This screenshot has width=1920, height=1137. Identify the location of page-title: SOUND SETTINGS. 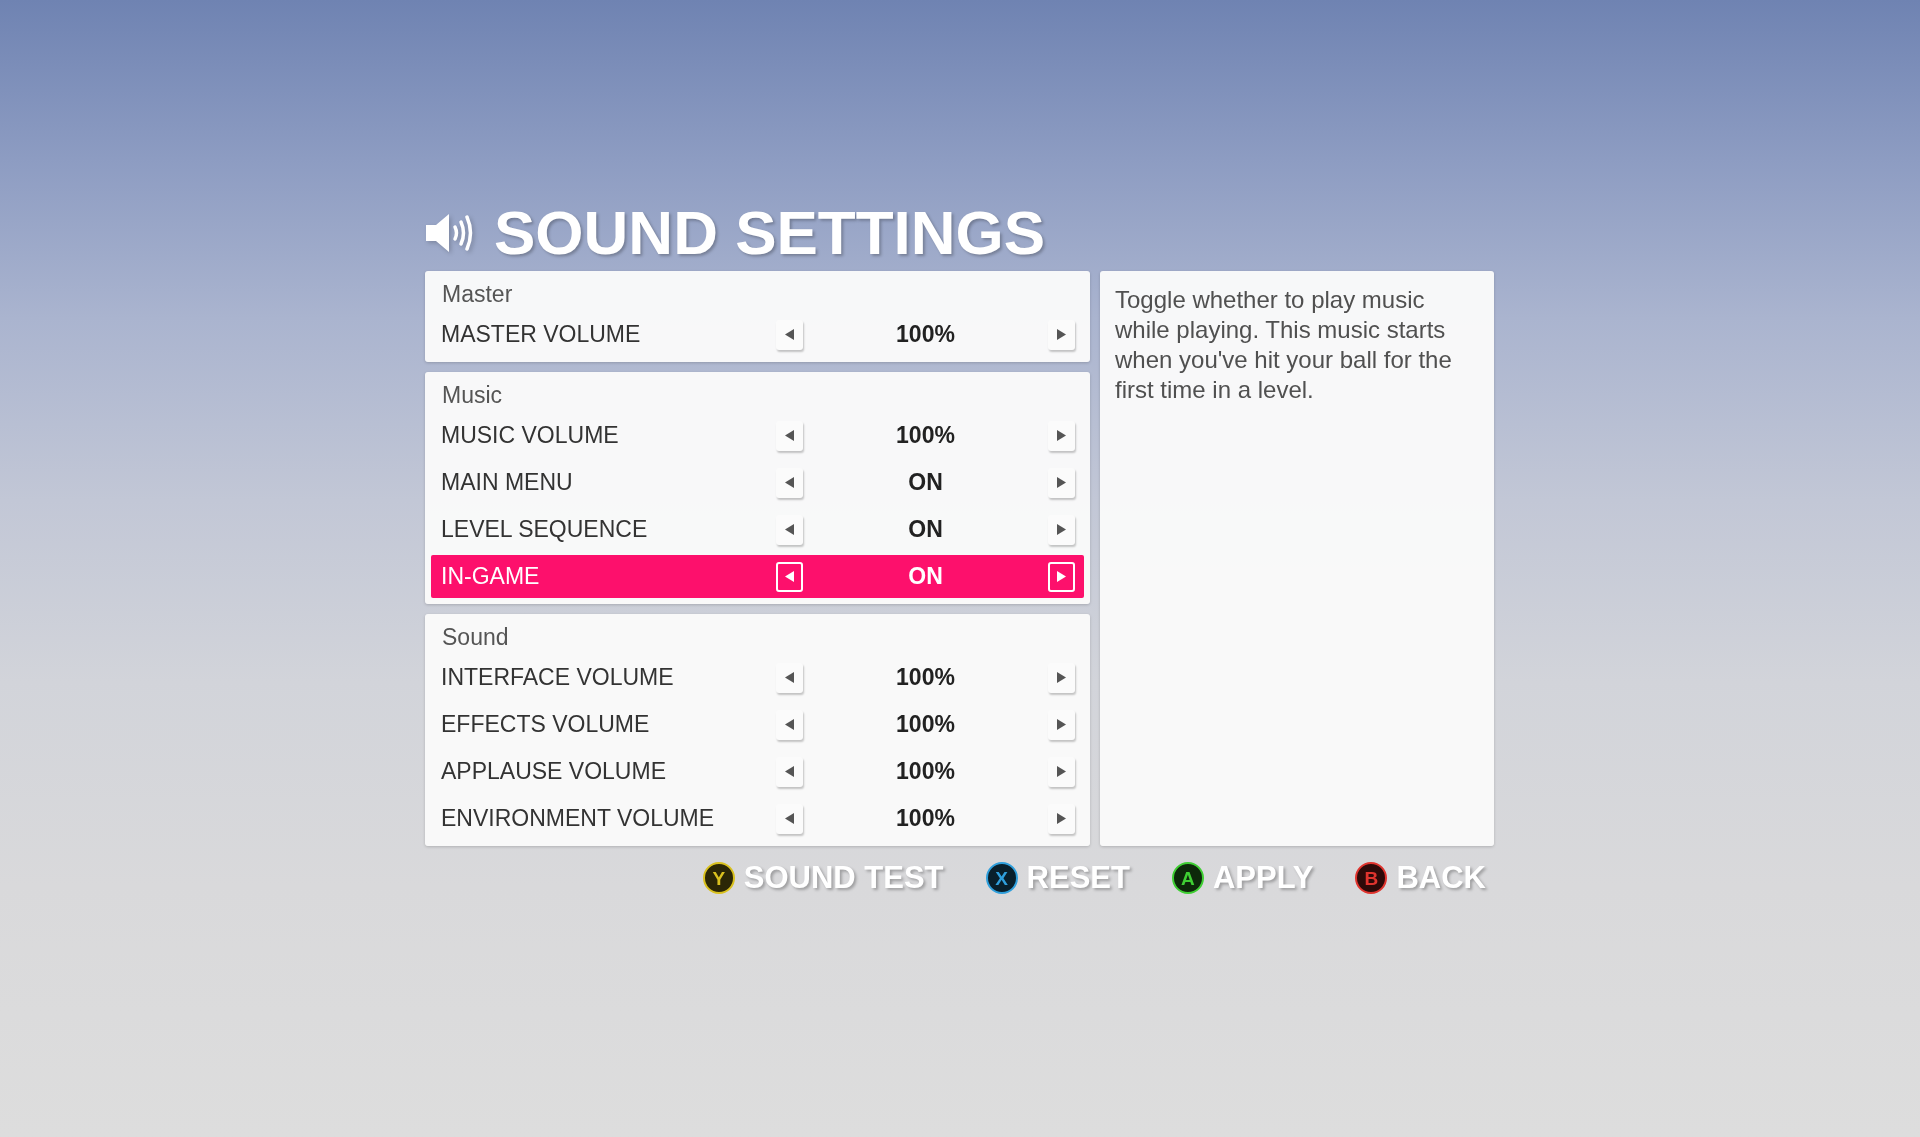
(770, 233).